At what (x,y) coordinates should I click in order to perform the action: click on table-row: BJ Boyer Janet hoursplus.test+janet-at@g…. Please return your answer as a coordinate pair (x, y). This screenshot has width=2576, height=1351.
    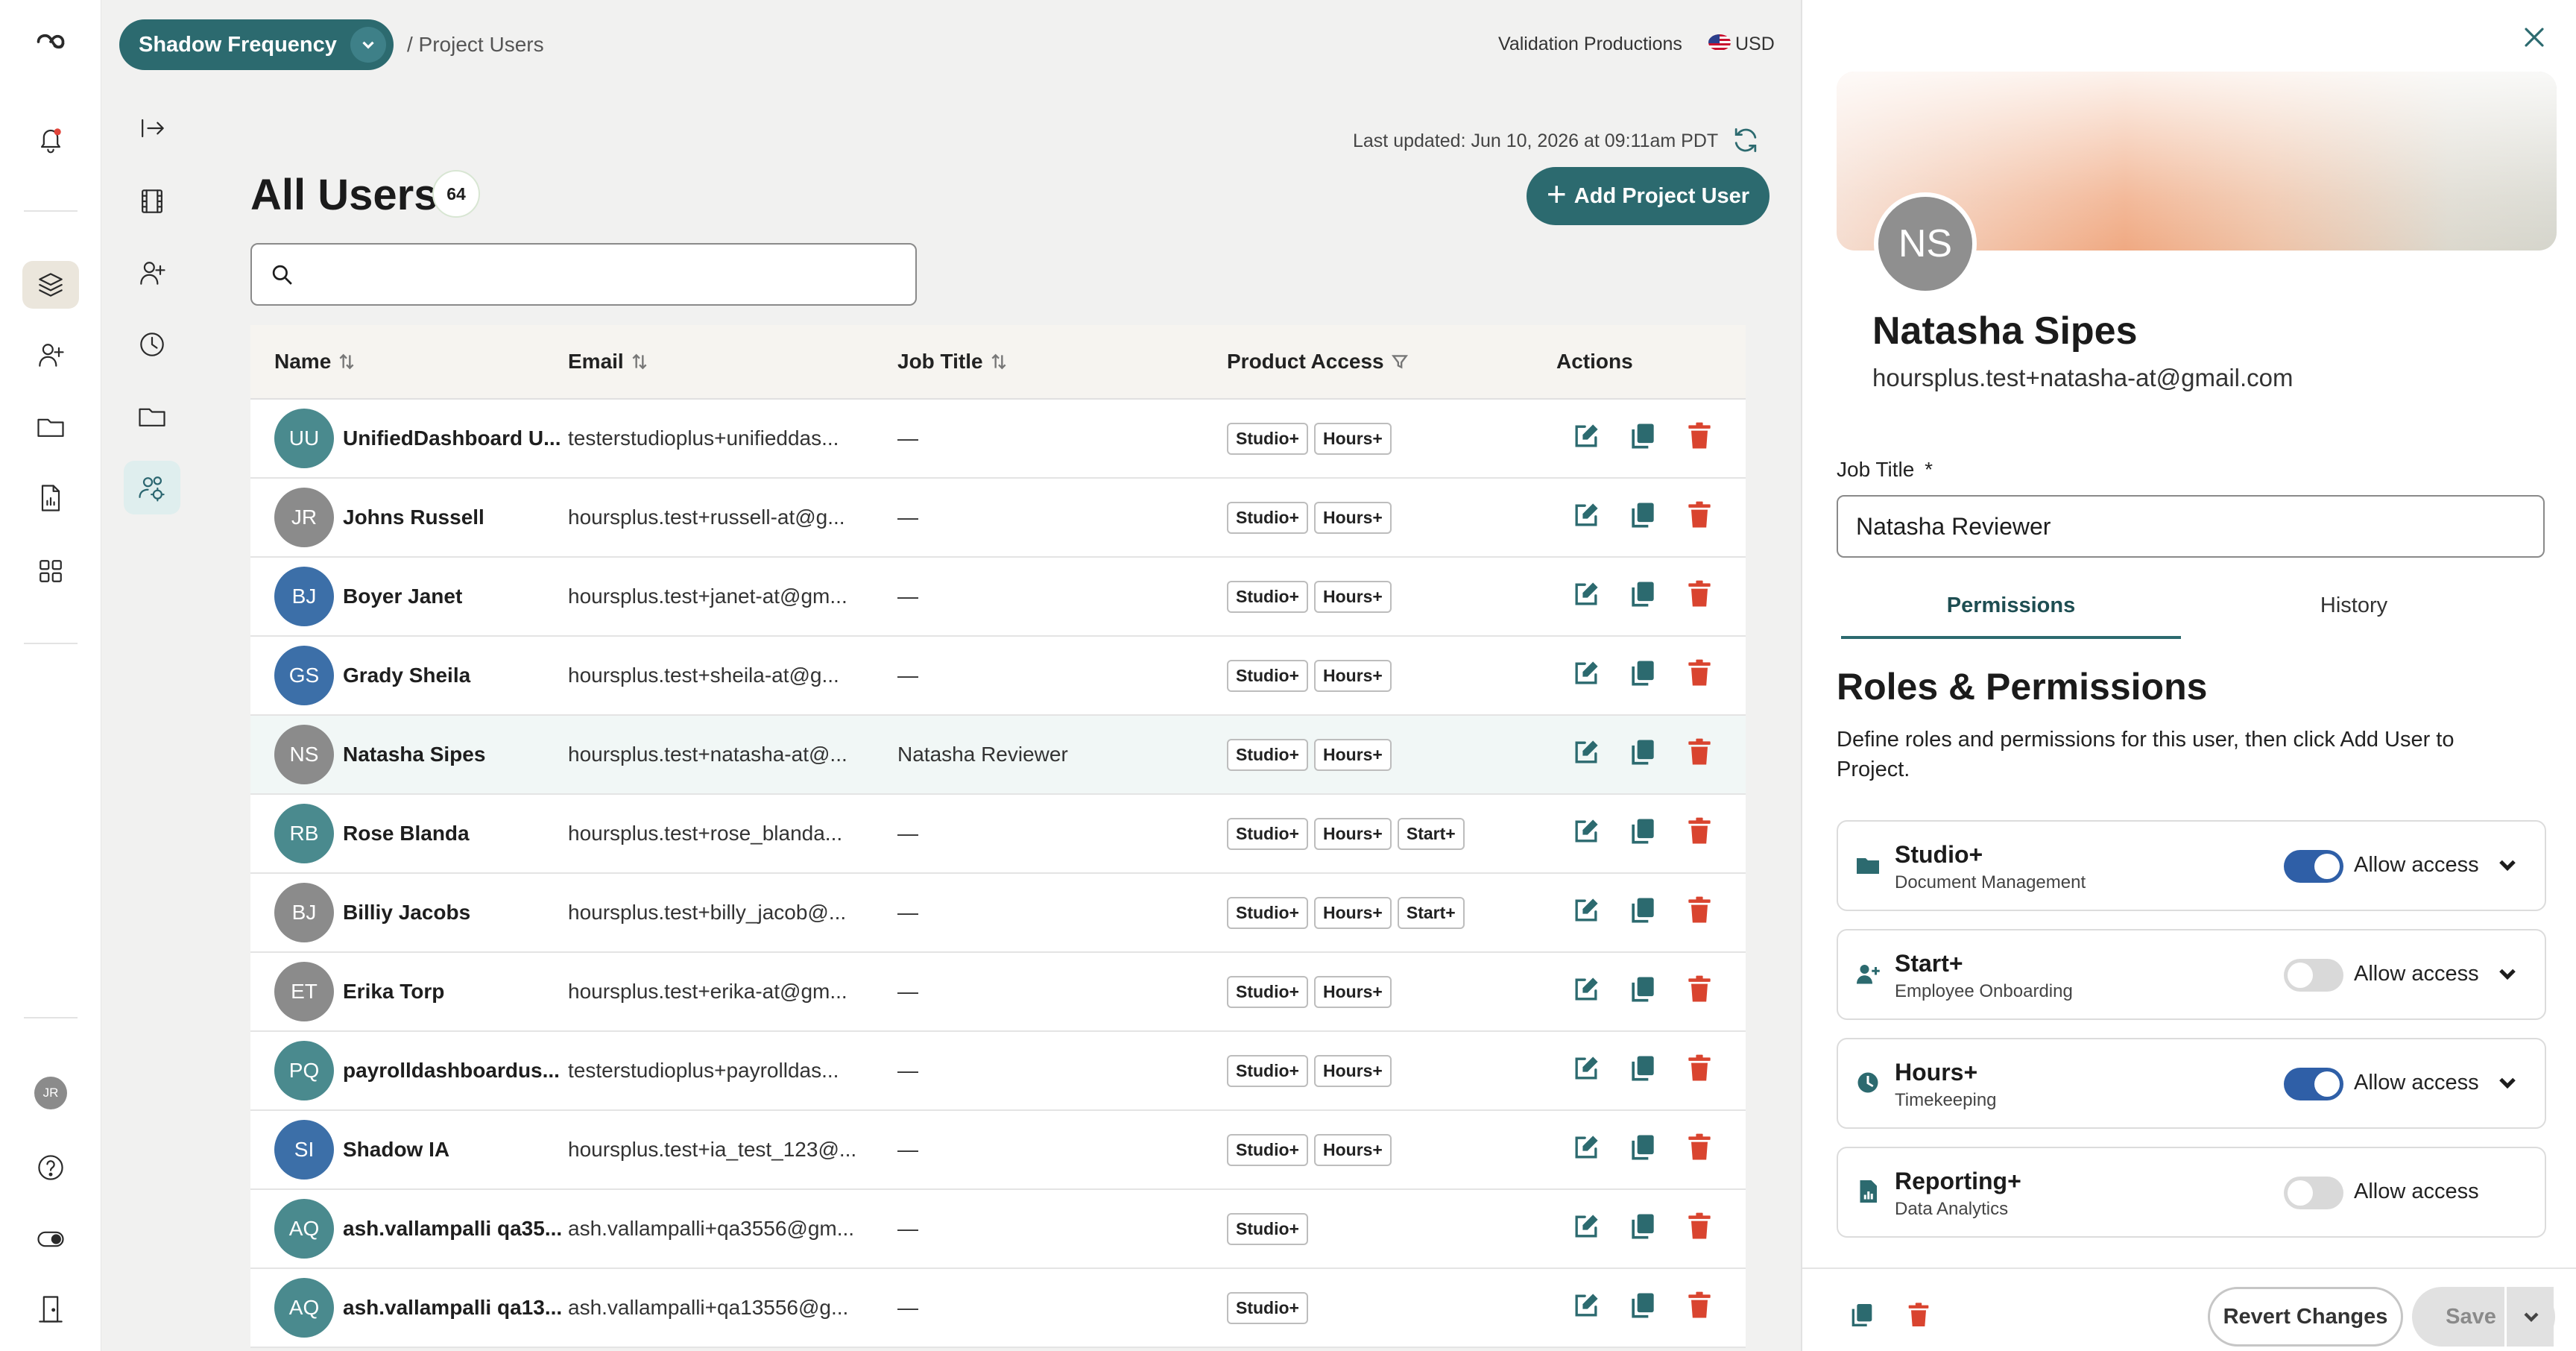
    Looking at the image, I should click on (998, 597).